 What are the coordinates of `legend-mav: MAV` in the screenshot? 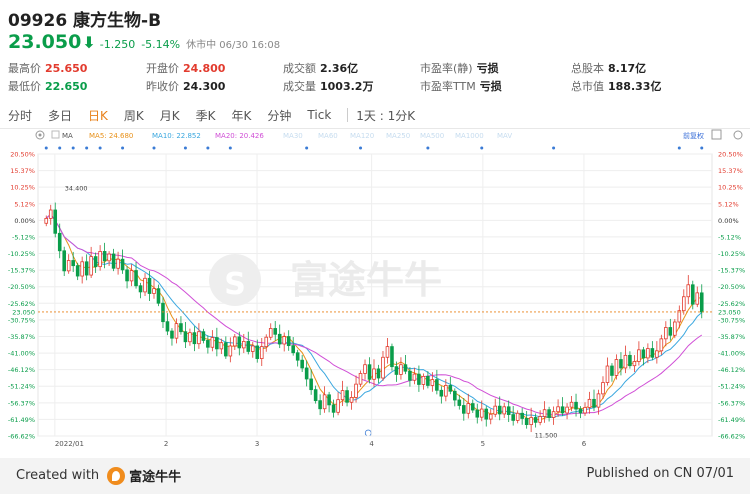 It's located at (504, 136).